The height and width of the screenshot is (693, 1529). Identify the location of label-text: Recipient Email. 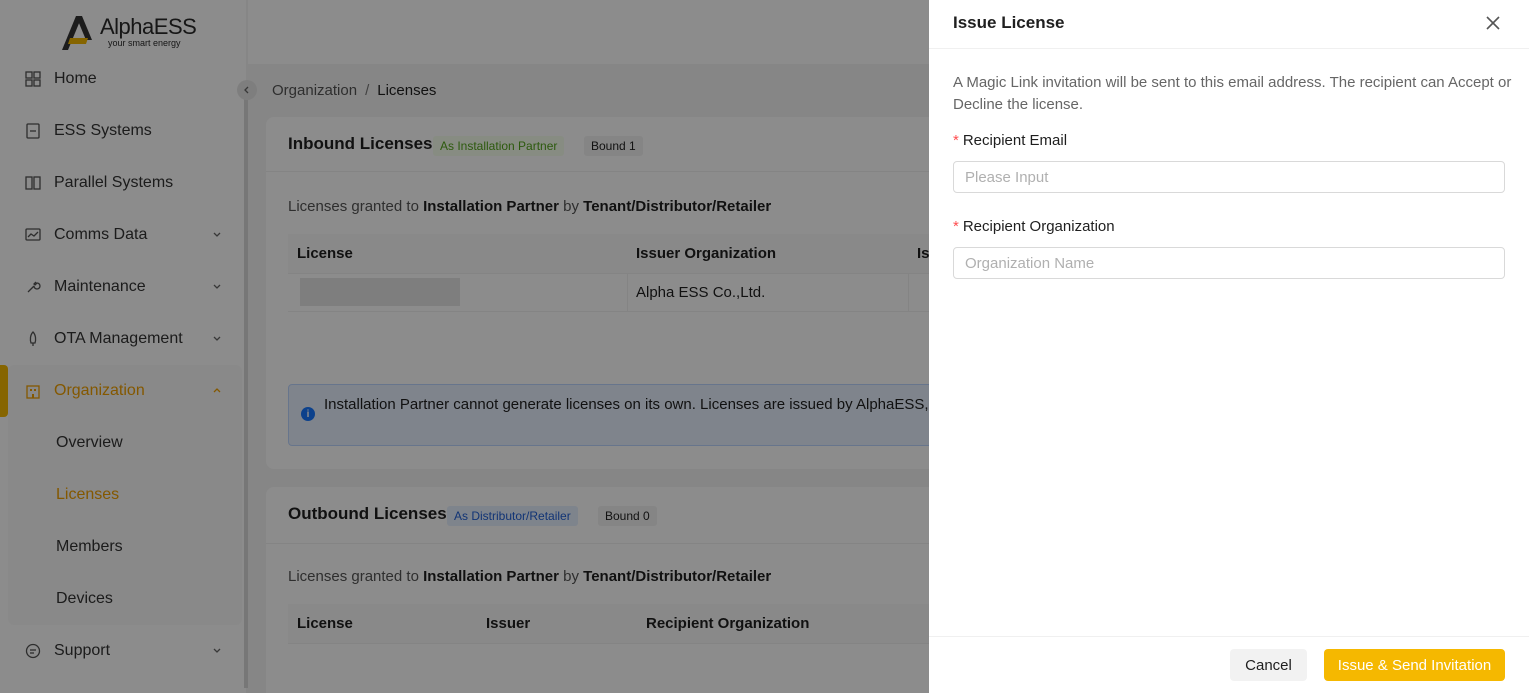
(1015, 140).